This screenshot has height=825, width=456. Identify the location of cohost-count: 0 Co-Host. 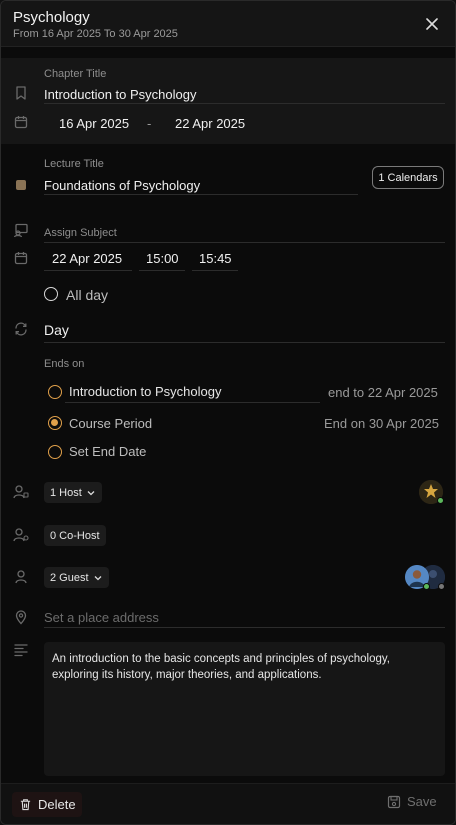
(75, 535).